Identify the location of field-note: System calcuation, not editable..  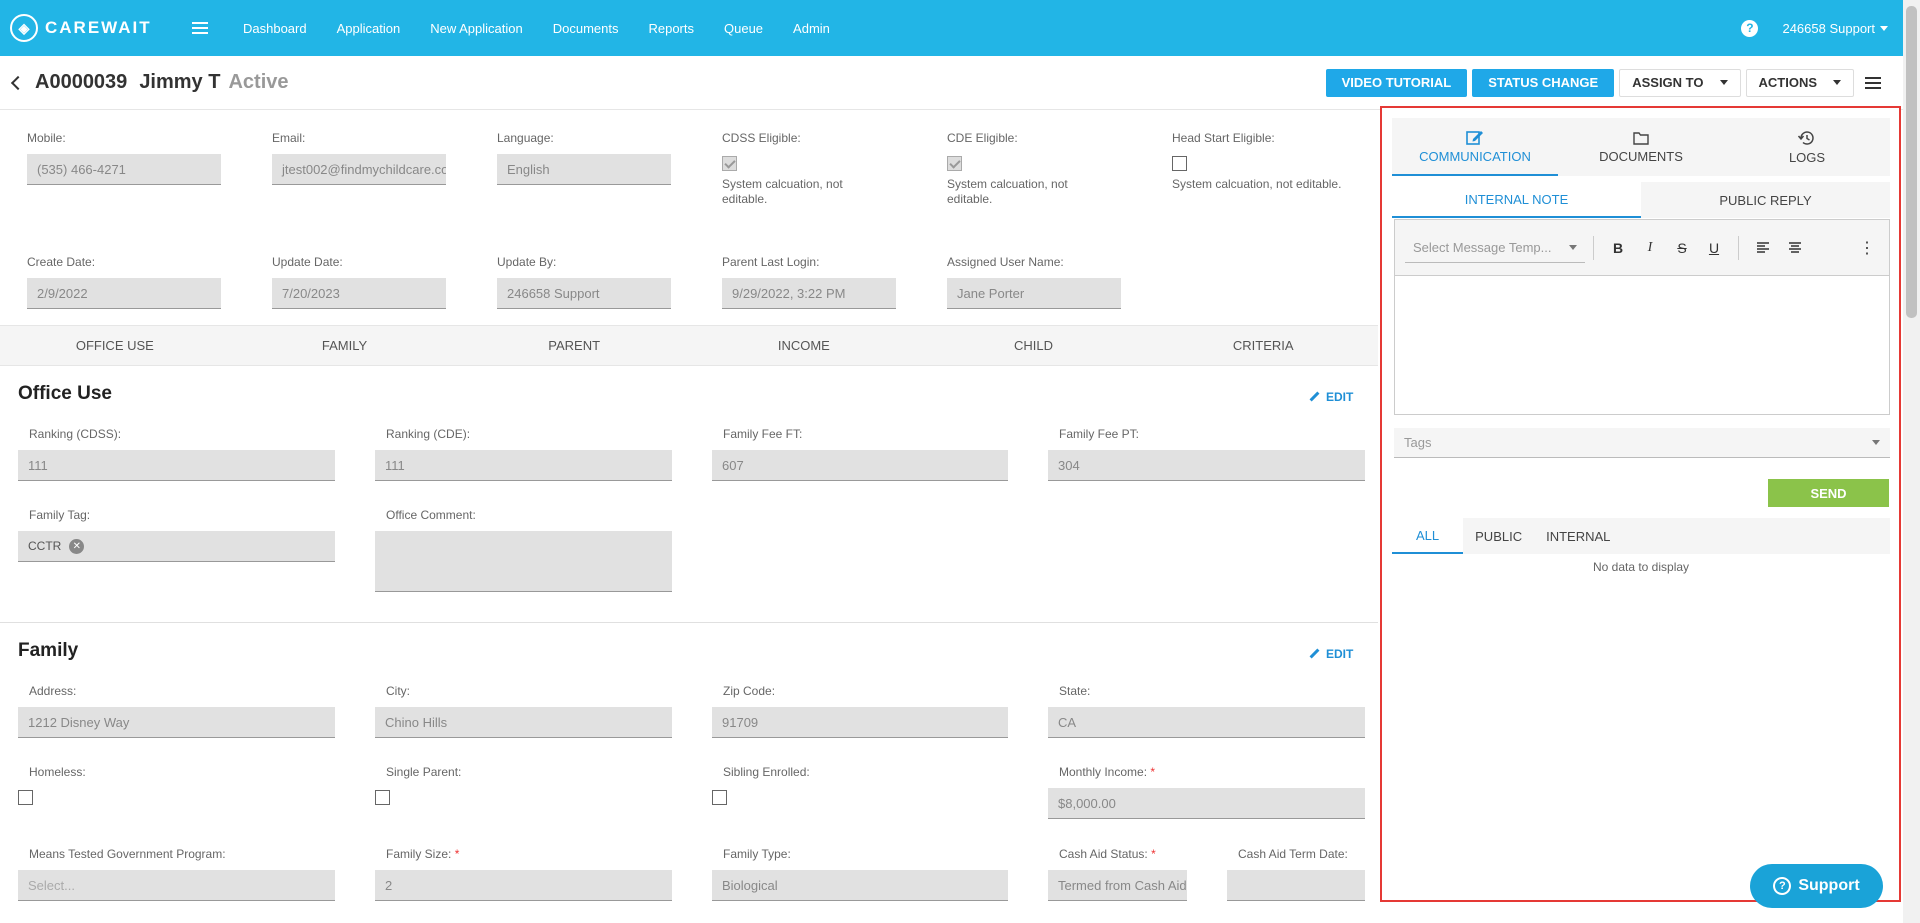
(1007, 191).